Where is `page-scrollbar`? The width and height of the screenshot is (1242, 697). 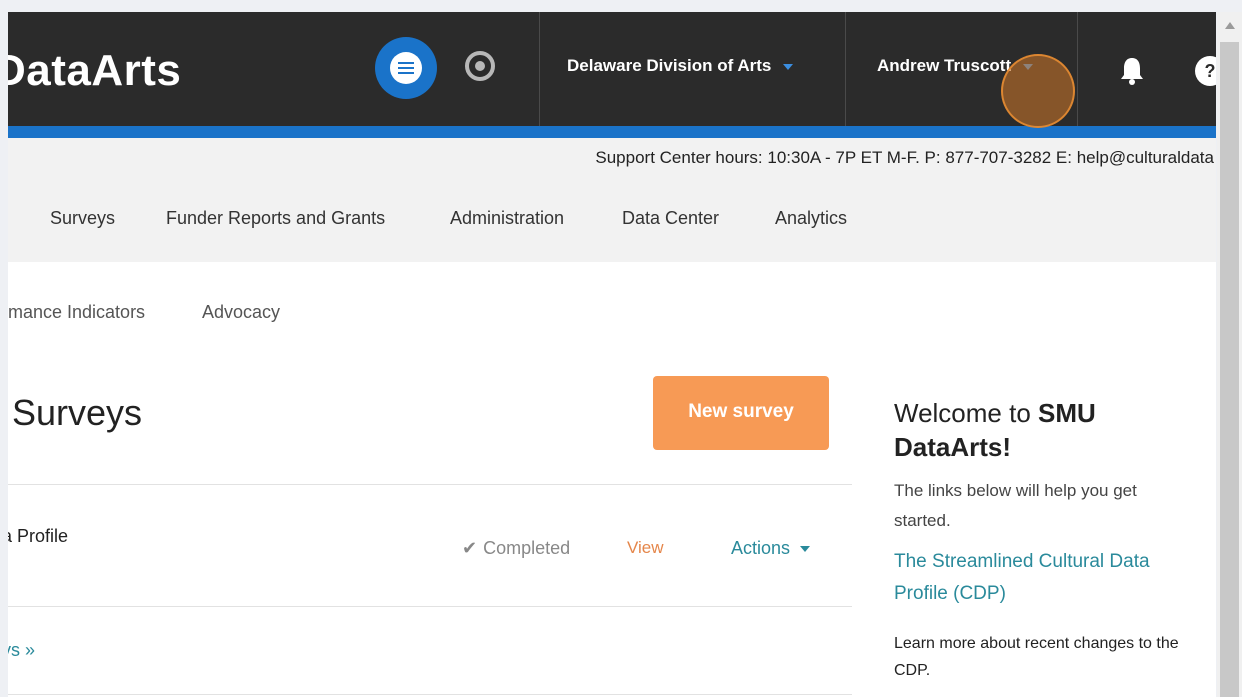
page-scrollbar is located at coordinates (1229, 354).